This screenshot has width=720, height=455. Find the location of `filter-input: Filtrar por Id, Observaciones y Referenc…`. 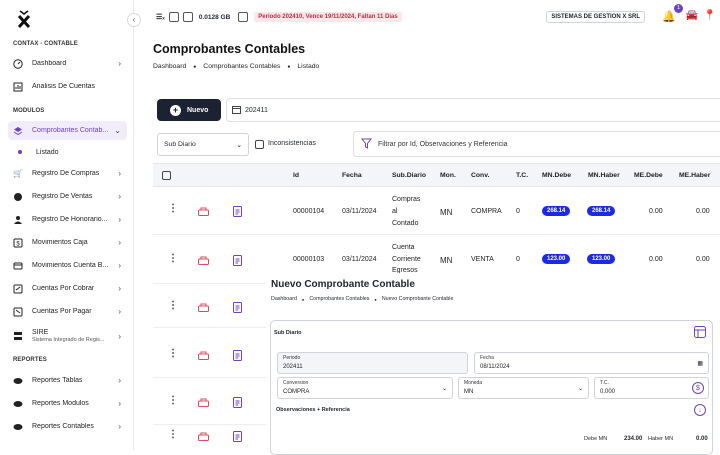

filter-input: Filtrar por Id, Observaciones y Referenc… is located at coordinates (536, 144).